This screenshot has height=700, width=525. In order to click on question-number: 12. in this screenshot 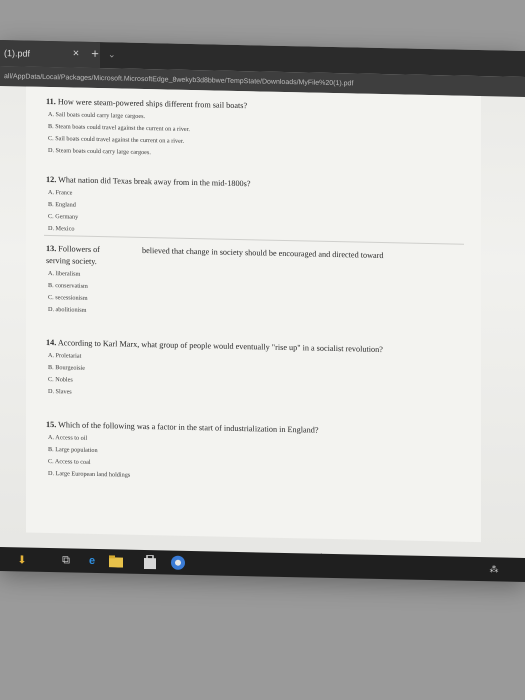, I will do `click(51, 179)`.